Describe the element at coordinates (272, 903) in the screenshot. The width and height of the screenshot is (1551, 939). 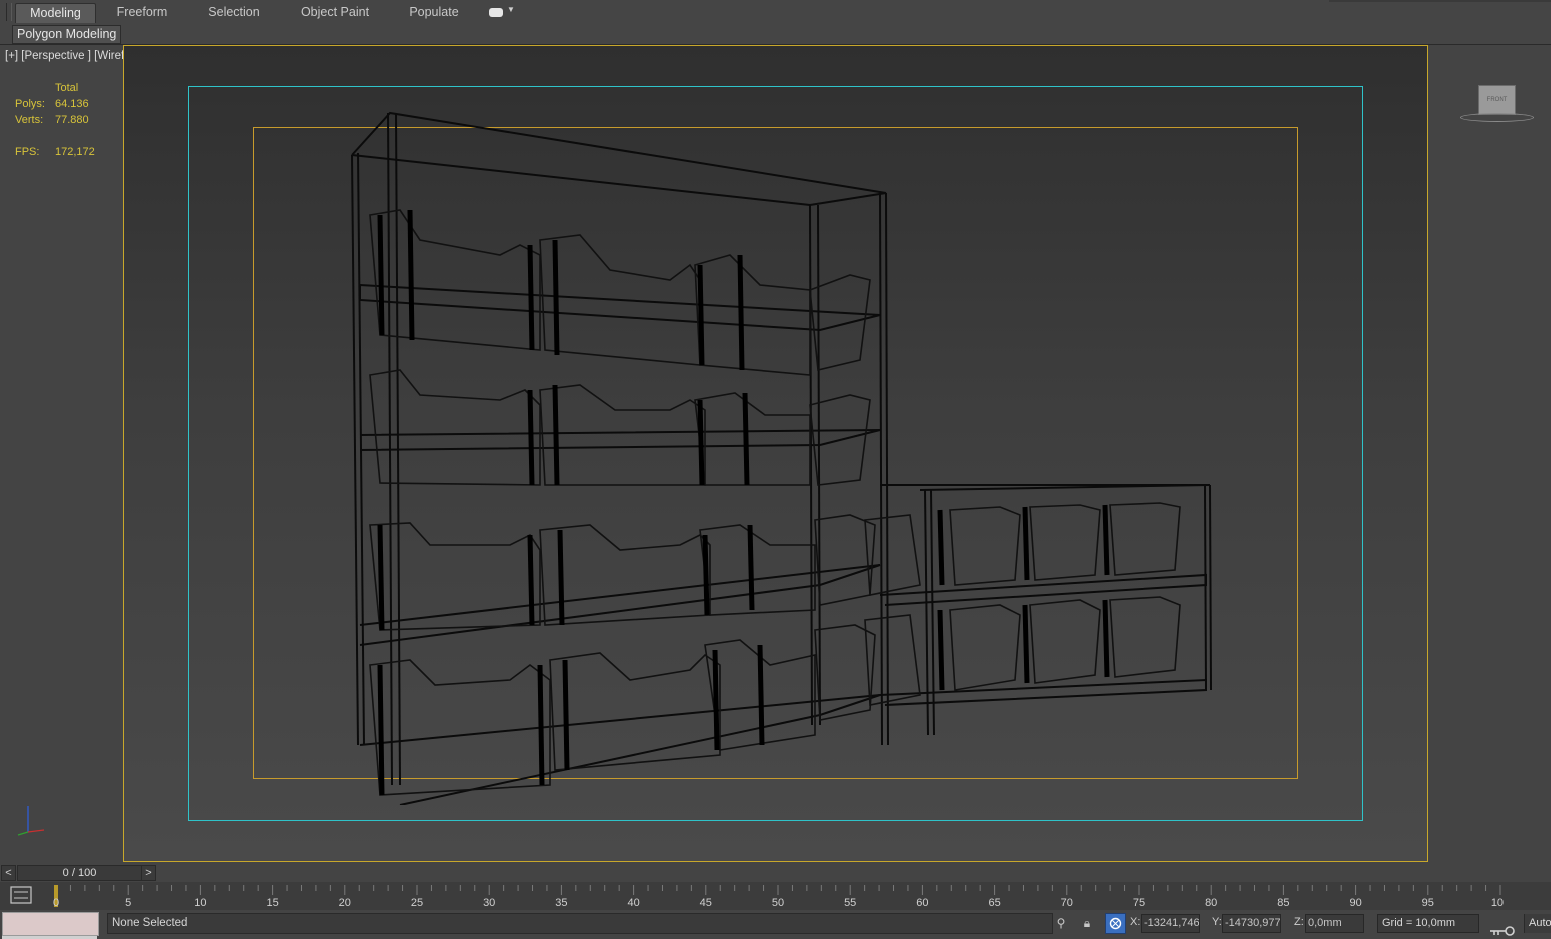
I see `ruler-label: 15` at that location.